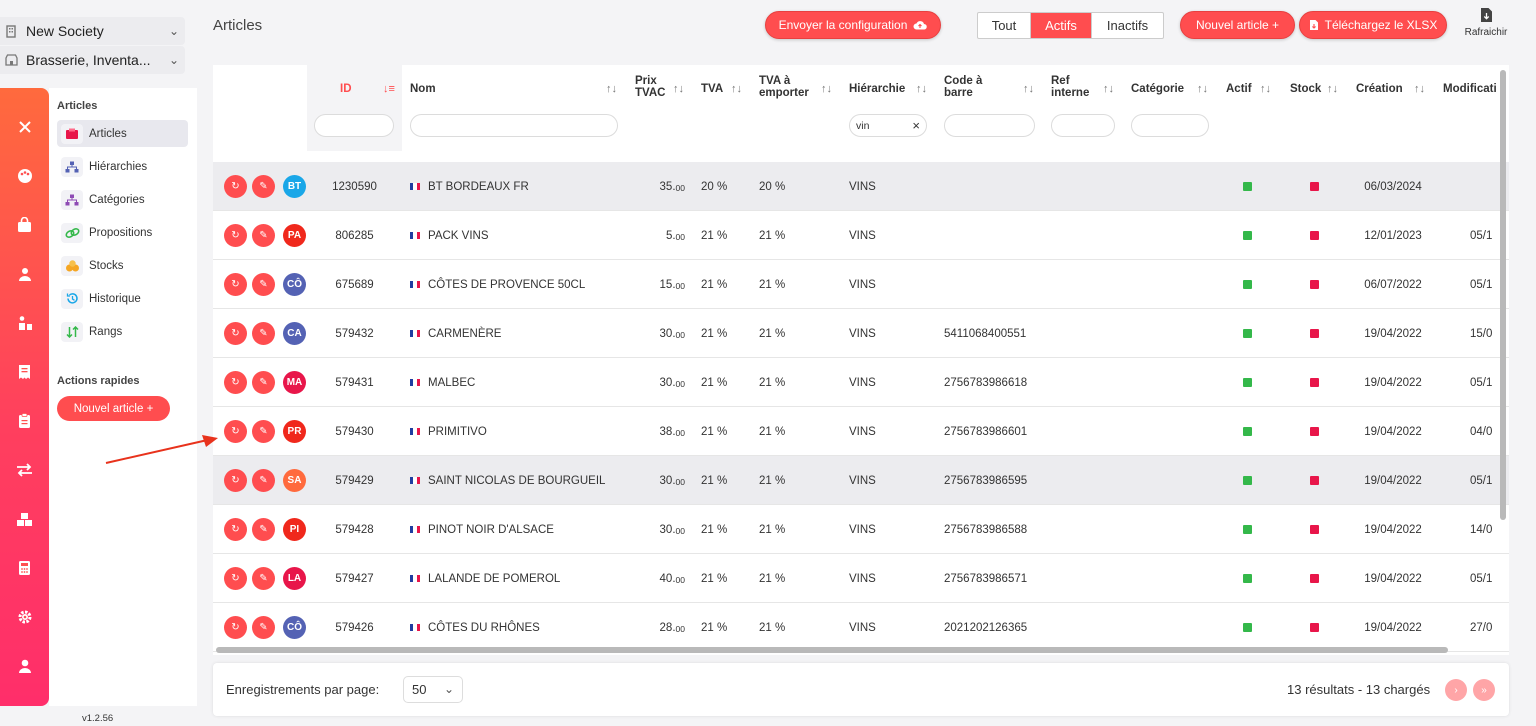 This screenshot has width=1536, height=726. What do you see at coordinates (1239, 89) in the screenshot?
I see `column-header-active: Actif` at bounding box center [1239, 89].